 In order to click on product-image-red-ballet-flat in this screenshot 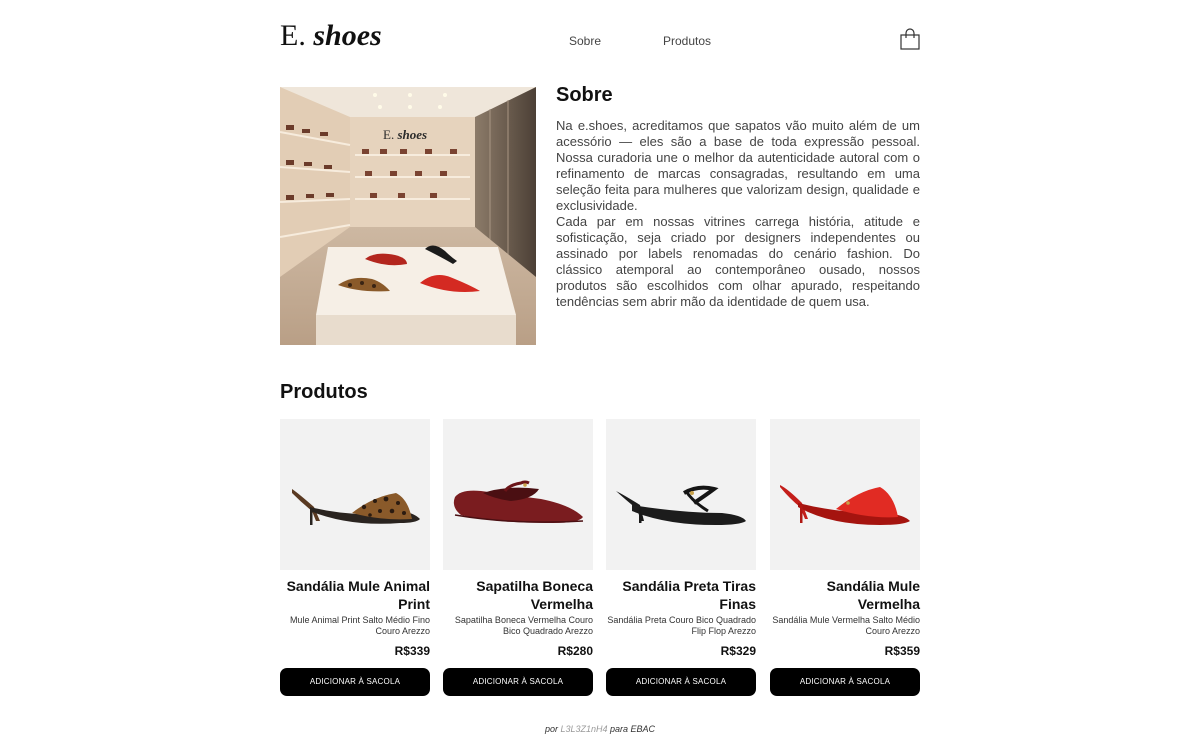, I will do `click(518, 494)`.